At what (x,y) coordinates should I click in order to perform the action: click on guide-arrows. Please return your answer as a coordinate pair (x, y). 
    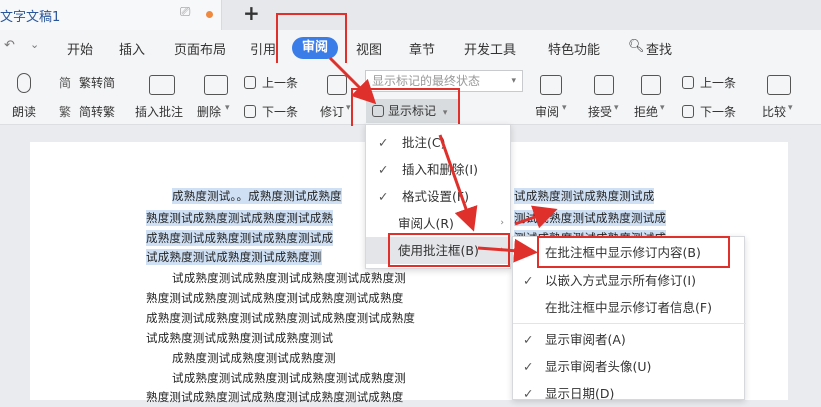
    Looking at the image, I should click on (443, 159).